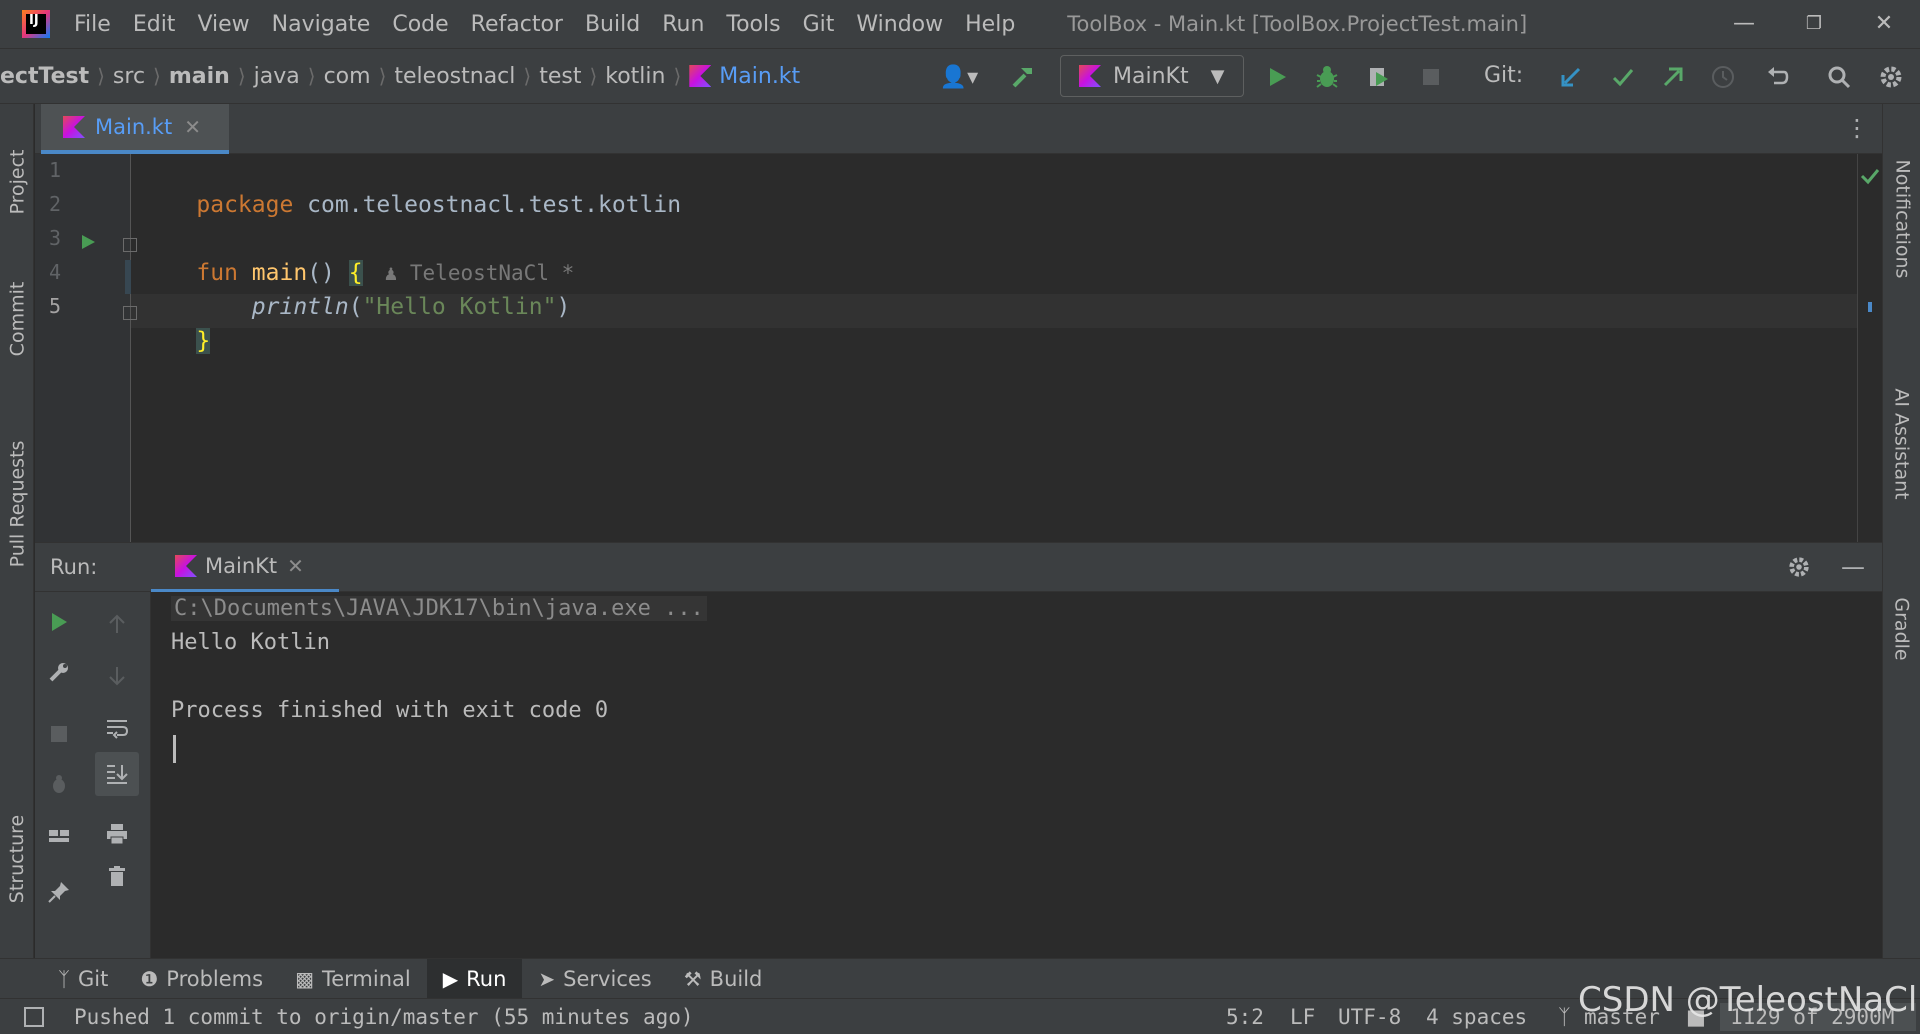 The height and width of the screenshot is (1034, 1920). What do you see at coordinates (1744, 24) in the screenshot?
I see `minimize-icon: —` at bounding box center [1744, 24].